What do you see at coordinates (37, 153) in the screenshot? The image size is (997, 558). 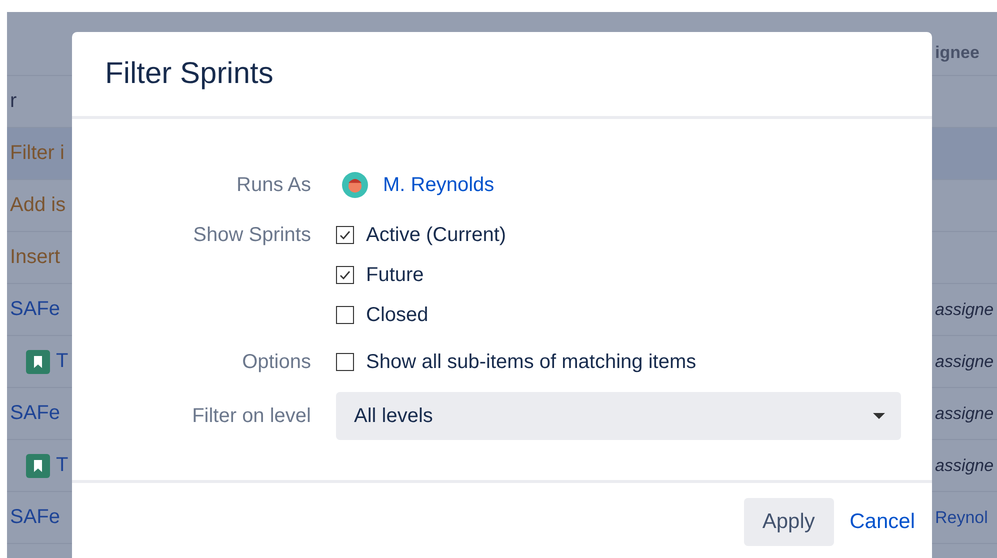 I see `table-cell: Filter i` at bounding box center [37, 153].